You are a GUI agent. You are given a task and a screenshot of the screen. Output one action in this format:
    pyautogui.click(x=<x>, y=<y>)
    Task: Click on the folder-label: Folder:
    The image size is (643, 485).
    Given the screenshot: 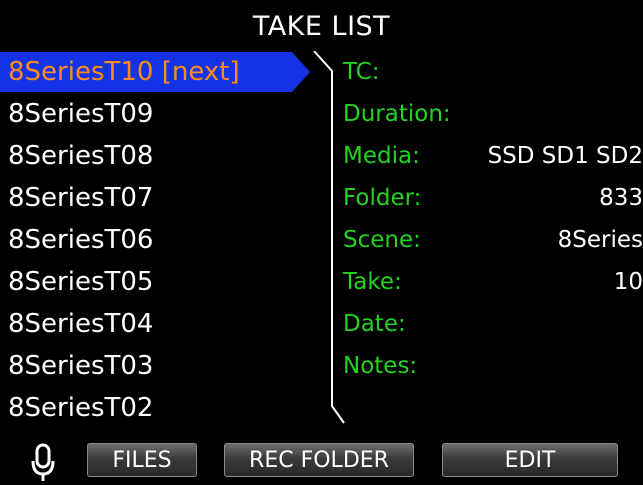 What is the action you would take?
    pyautogui.click(x=382, y=198)
    